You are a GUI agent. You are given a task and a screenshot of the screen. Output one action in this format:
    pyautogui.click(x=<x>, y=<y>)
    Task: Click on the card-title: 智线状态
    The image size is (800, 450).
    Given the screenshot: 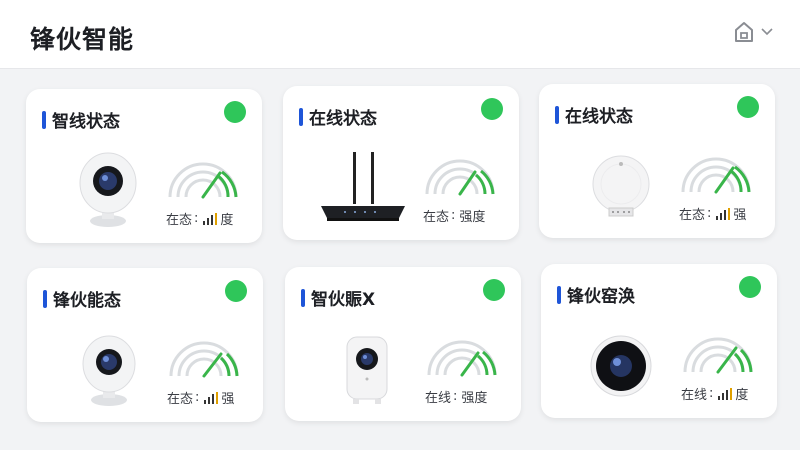 What is the action you would take?
    pyautogui.click(x=81, y=119)
    